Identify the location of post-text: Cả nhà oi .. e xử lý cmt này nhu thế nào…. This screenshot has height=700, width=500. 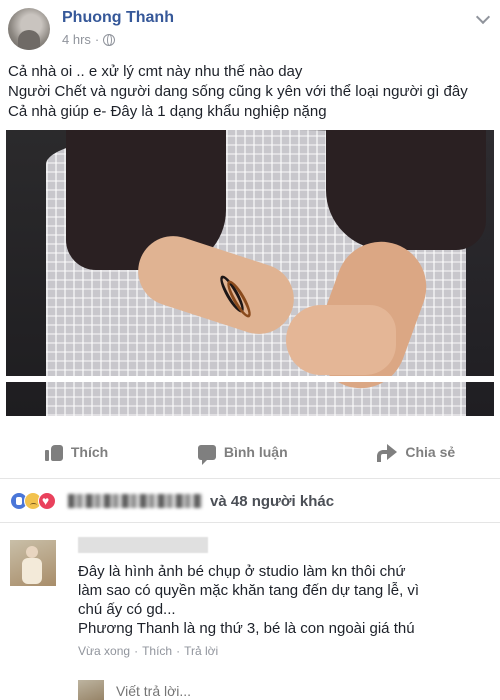
(250, 92).